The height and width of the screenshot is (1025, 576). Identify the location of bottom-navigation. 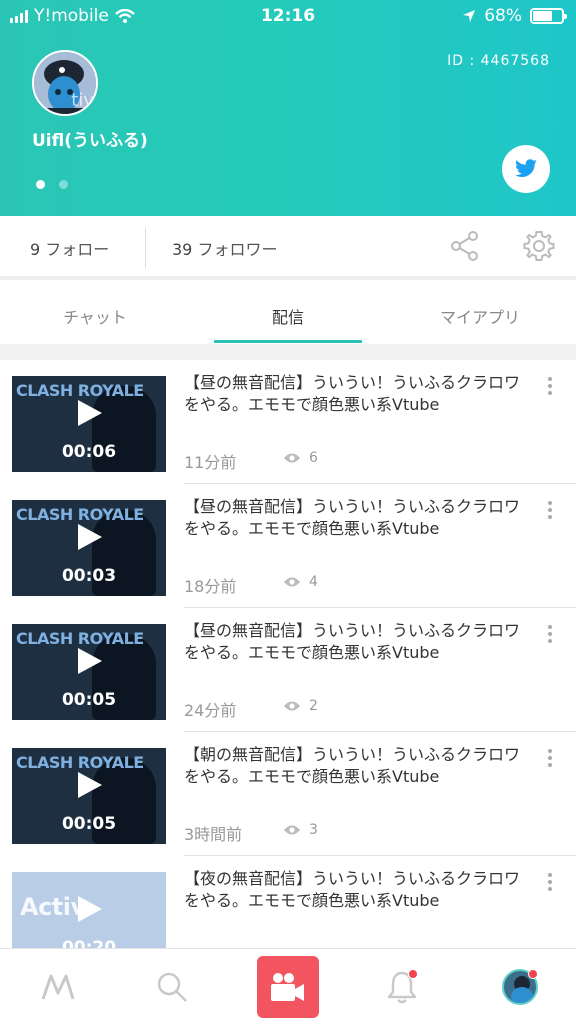
(288, 986).